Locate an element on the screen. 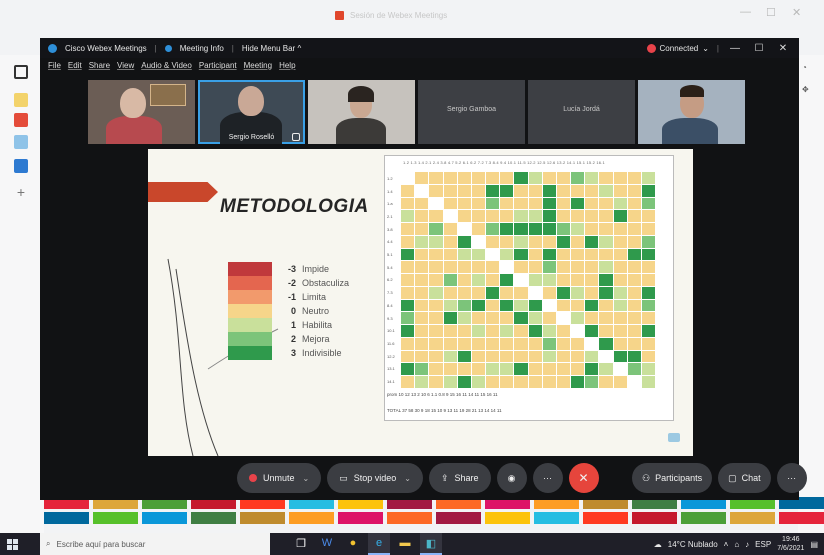 Image resolution: width=824 pixels, height=555 pixels. browser-close-icon: ✕ is located at coordinates (796, 12).